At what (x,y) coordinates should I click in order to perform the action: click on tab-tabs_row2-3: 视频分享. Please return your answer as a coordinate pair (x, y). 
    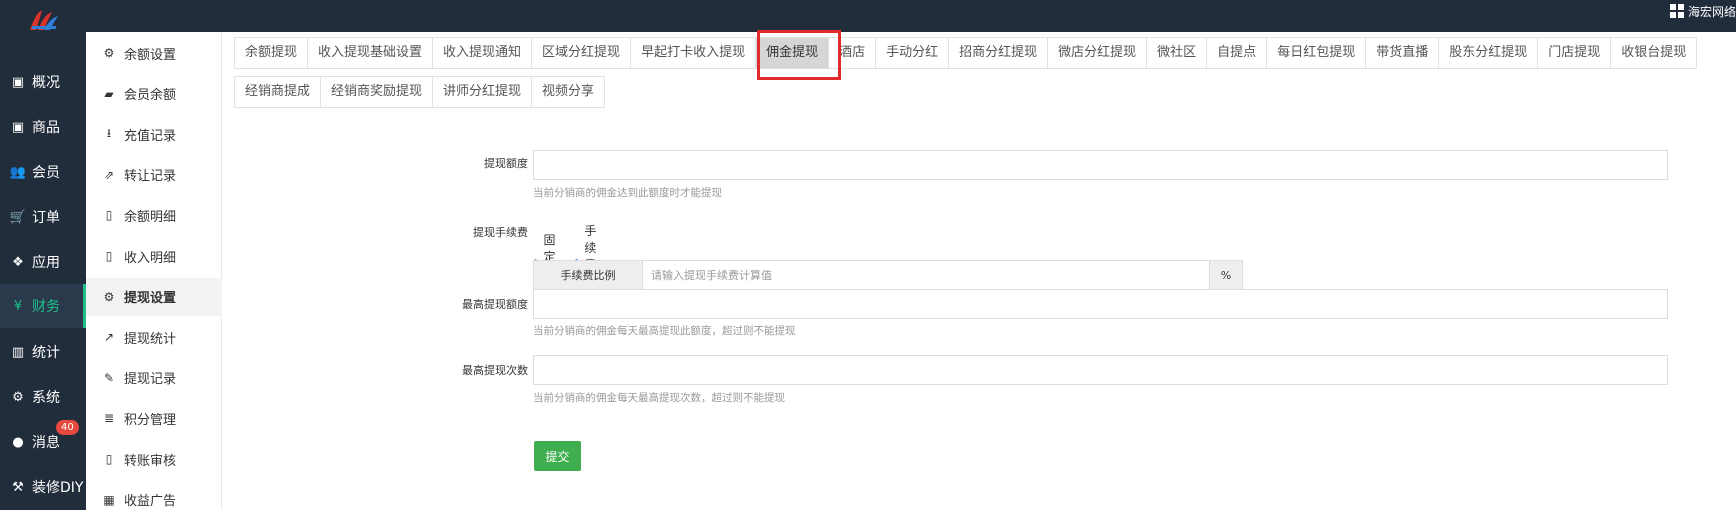
    Looking at the image, I should click on (569, 92).